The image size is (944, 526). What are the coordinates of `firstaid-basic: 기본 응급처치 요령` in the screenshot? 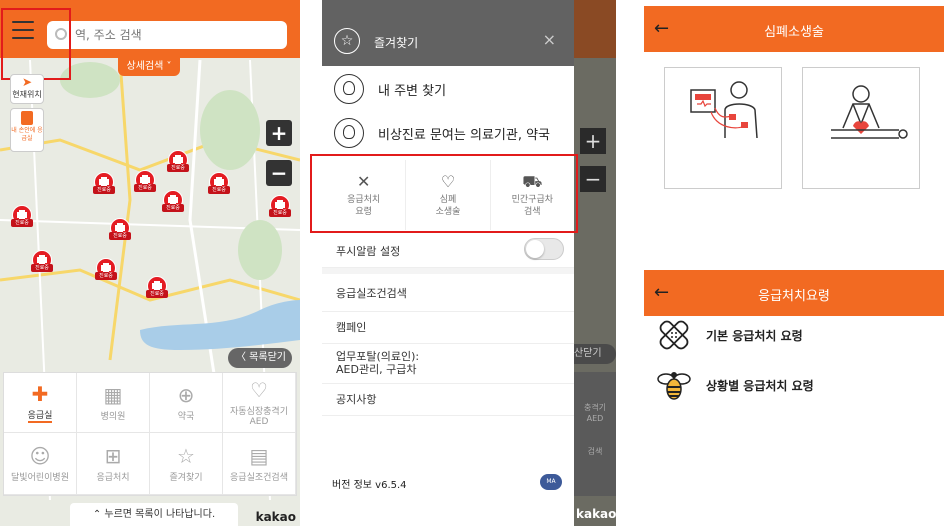 It's located at (796, 335).